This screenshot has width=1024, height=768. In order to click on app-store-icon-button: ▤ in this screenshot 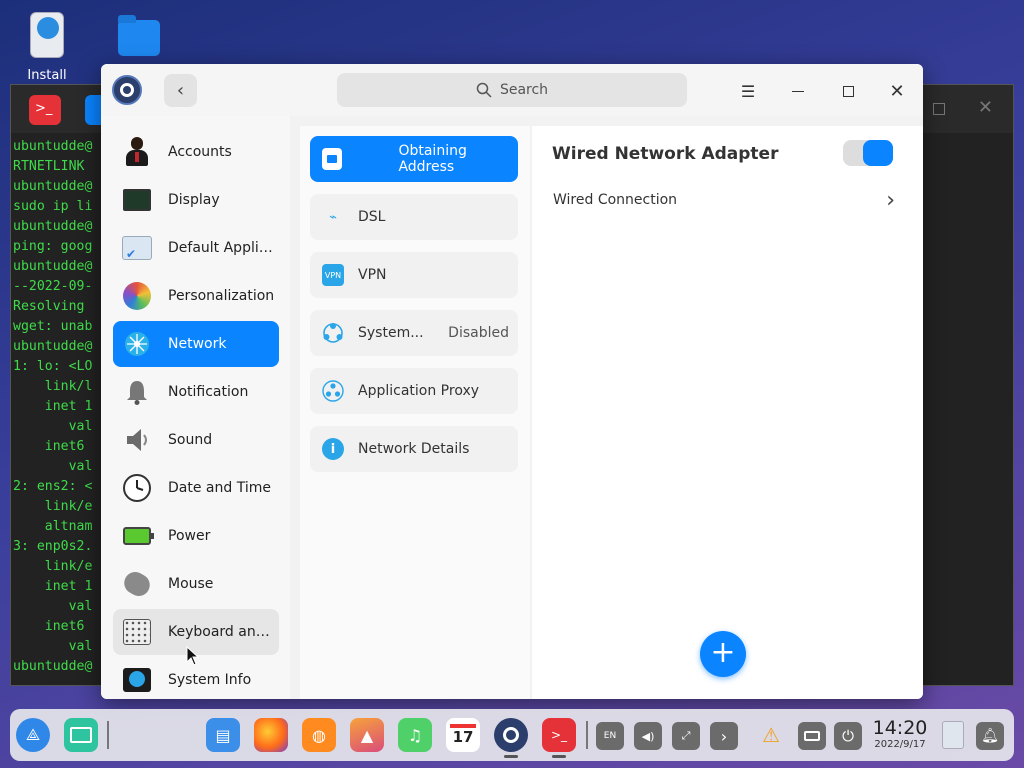, I will do `click(223, 735)`.